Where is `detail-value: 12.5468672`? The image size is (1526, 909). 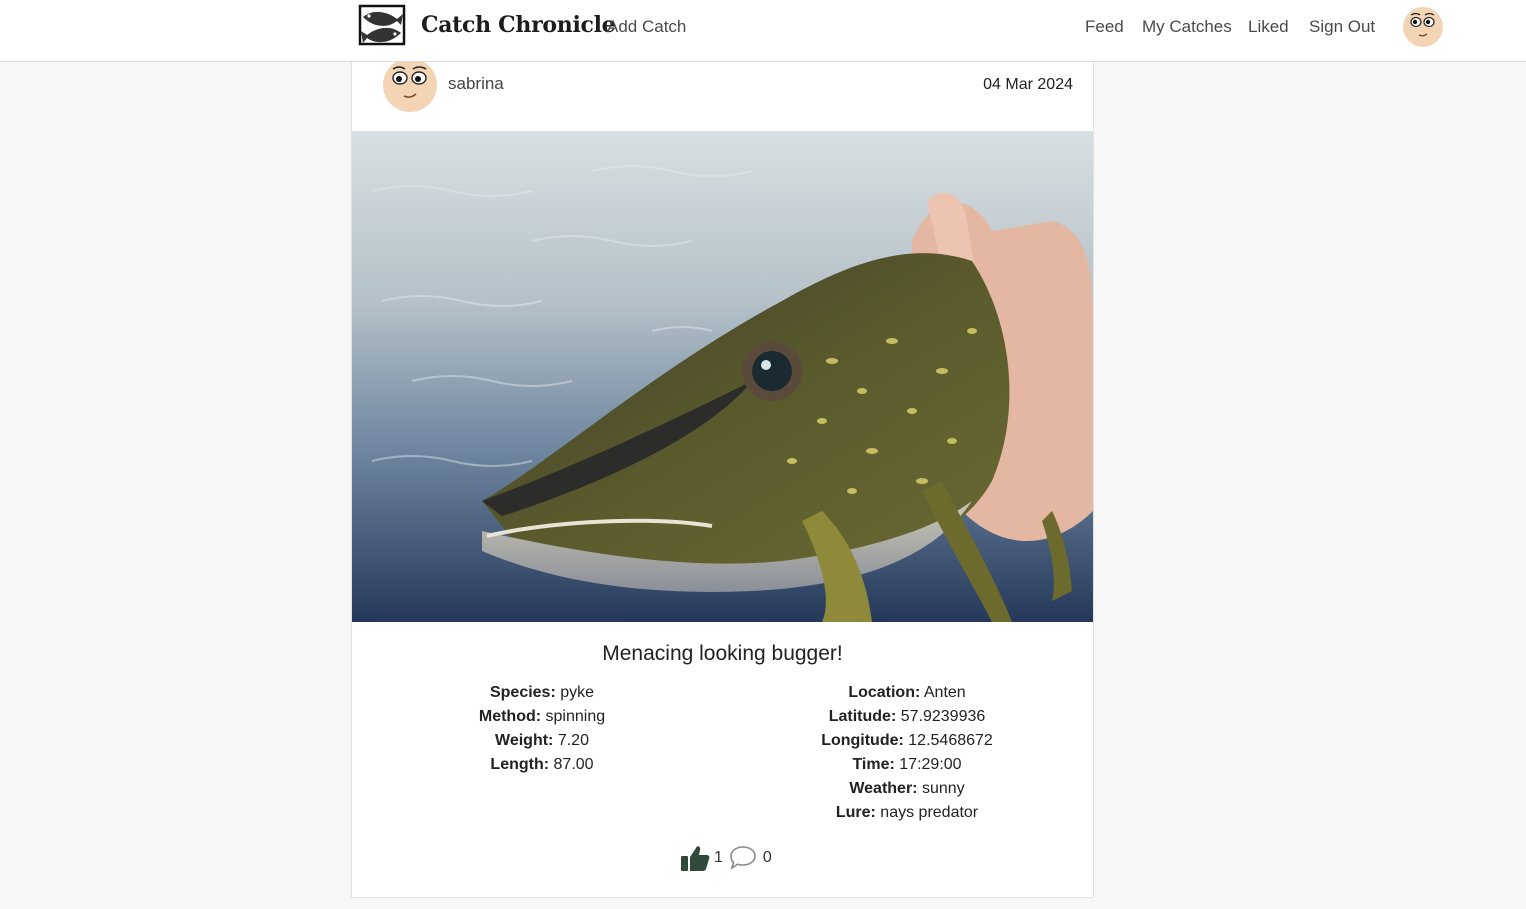
detail-value: 12.5468672 is located at coordinates (950, 740).